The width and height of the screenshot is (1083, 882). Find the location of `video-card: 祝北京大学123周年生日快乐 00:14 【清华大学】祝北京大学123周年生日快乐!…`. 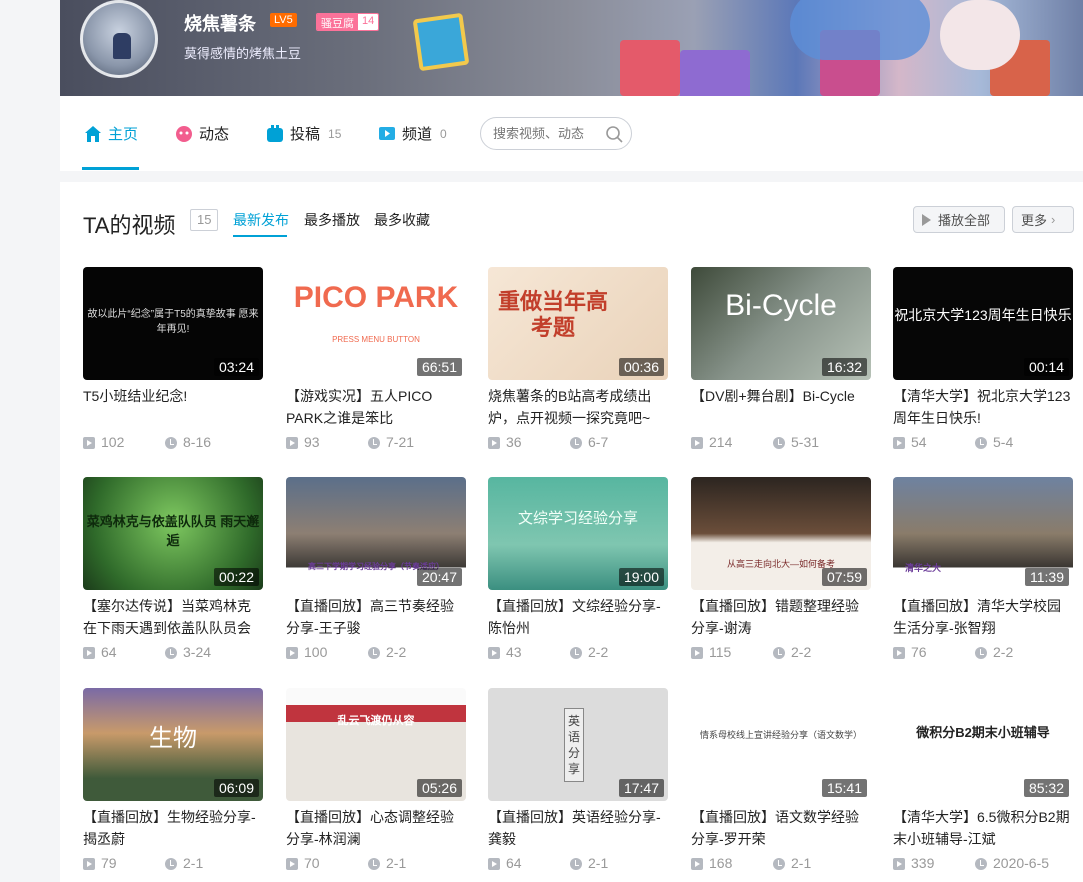

video-card: 祝北京大学123周年生日快乐 00:14 【清华大学】祝北京大学123周年生日快乐!… is located at coordinates (983, 367).